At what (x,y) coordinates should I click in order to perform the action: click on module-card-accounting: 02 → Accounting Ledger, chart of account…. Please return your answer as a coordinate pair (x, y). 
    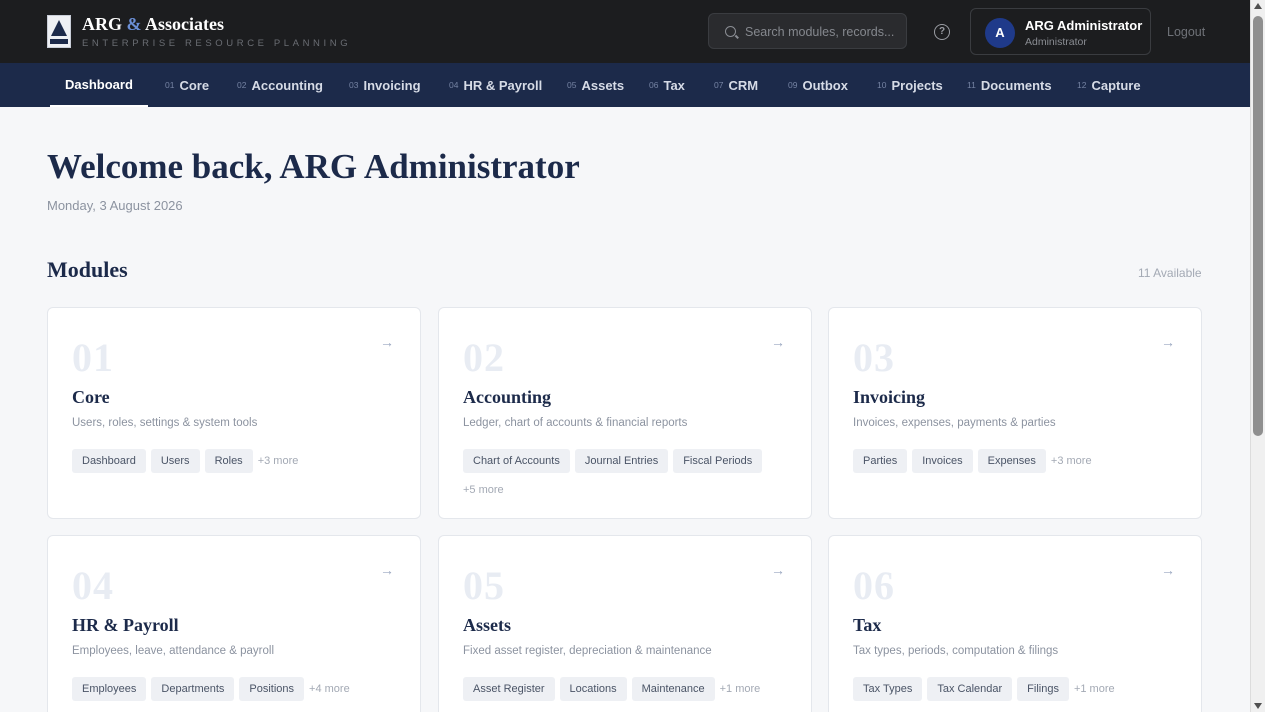
    Looking at the image, I should click on (625, 413).